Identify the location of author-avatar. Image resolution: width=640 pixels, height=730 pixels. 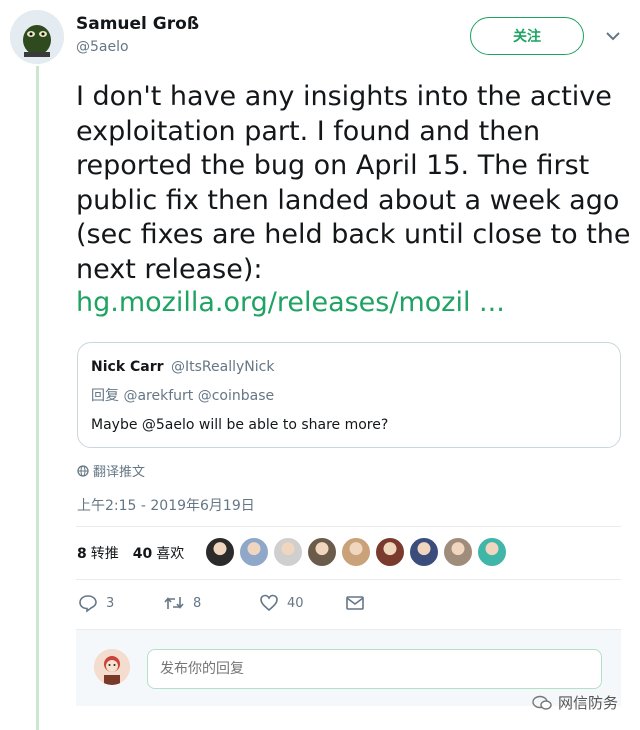
(37, 37).